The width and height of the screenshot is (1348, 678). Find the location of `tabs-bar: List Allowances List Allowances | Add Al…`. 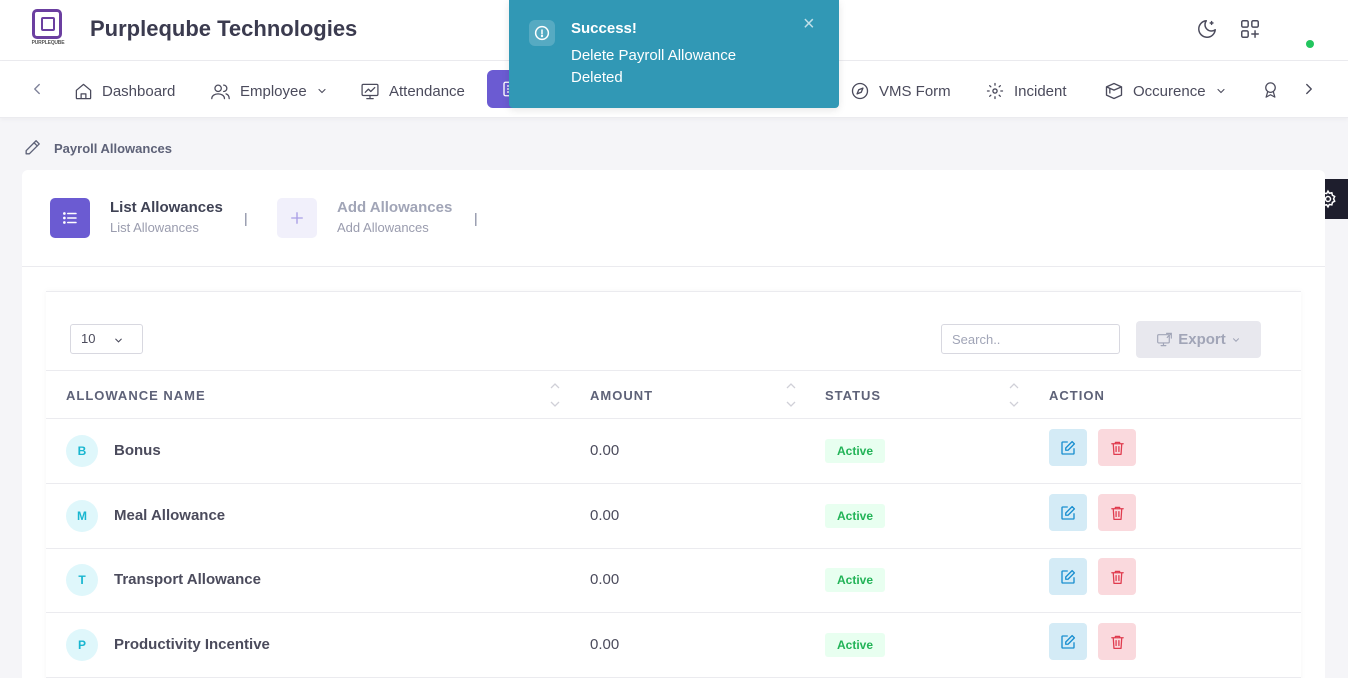

tabs-bar: List Allowances List Allowances | Add Al… is located at coordinates (673, 218).